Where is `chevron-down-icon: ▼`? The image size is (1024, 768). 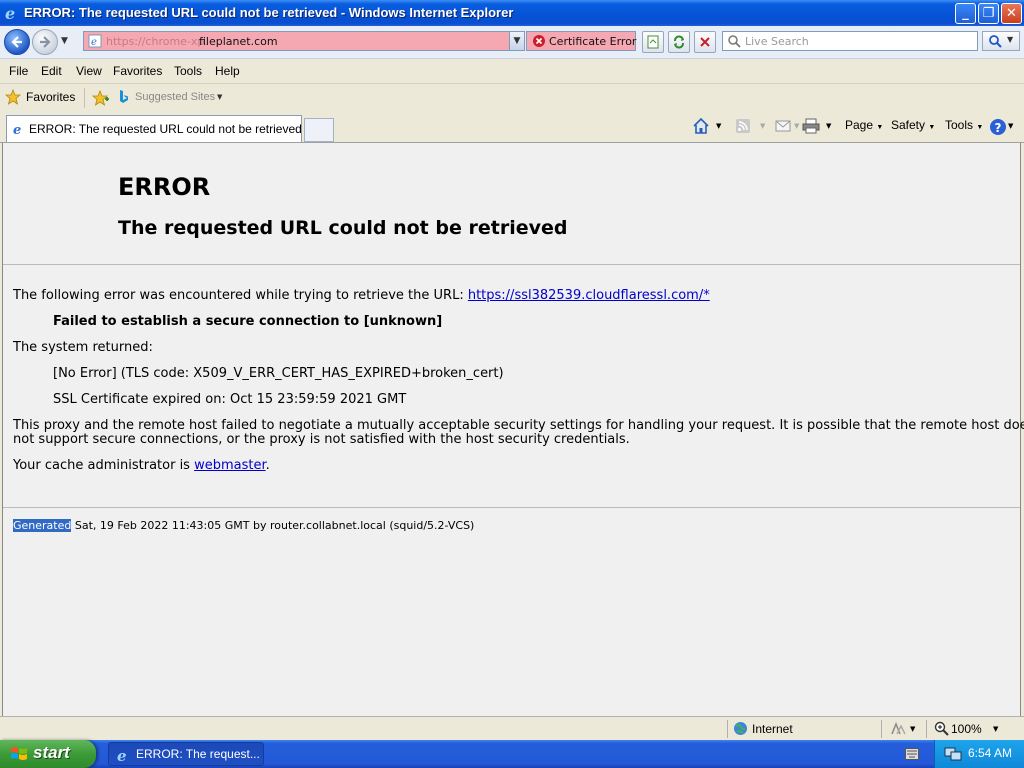
chevron-down-icon: ▼ is located at coordinates (220, 97).